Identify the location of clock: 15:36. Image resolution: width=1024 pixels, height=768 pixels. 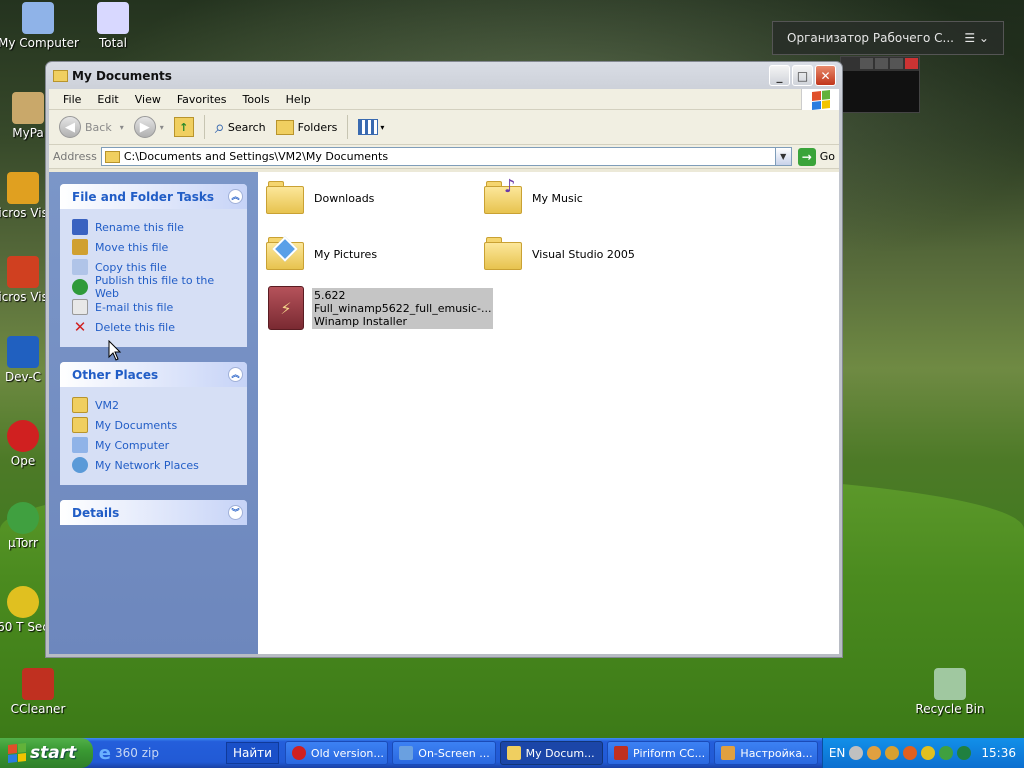
(998, 753).